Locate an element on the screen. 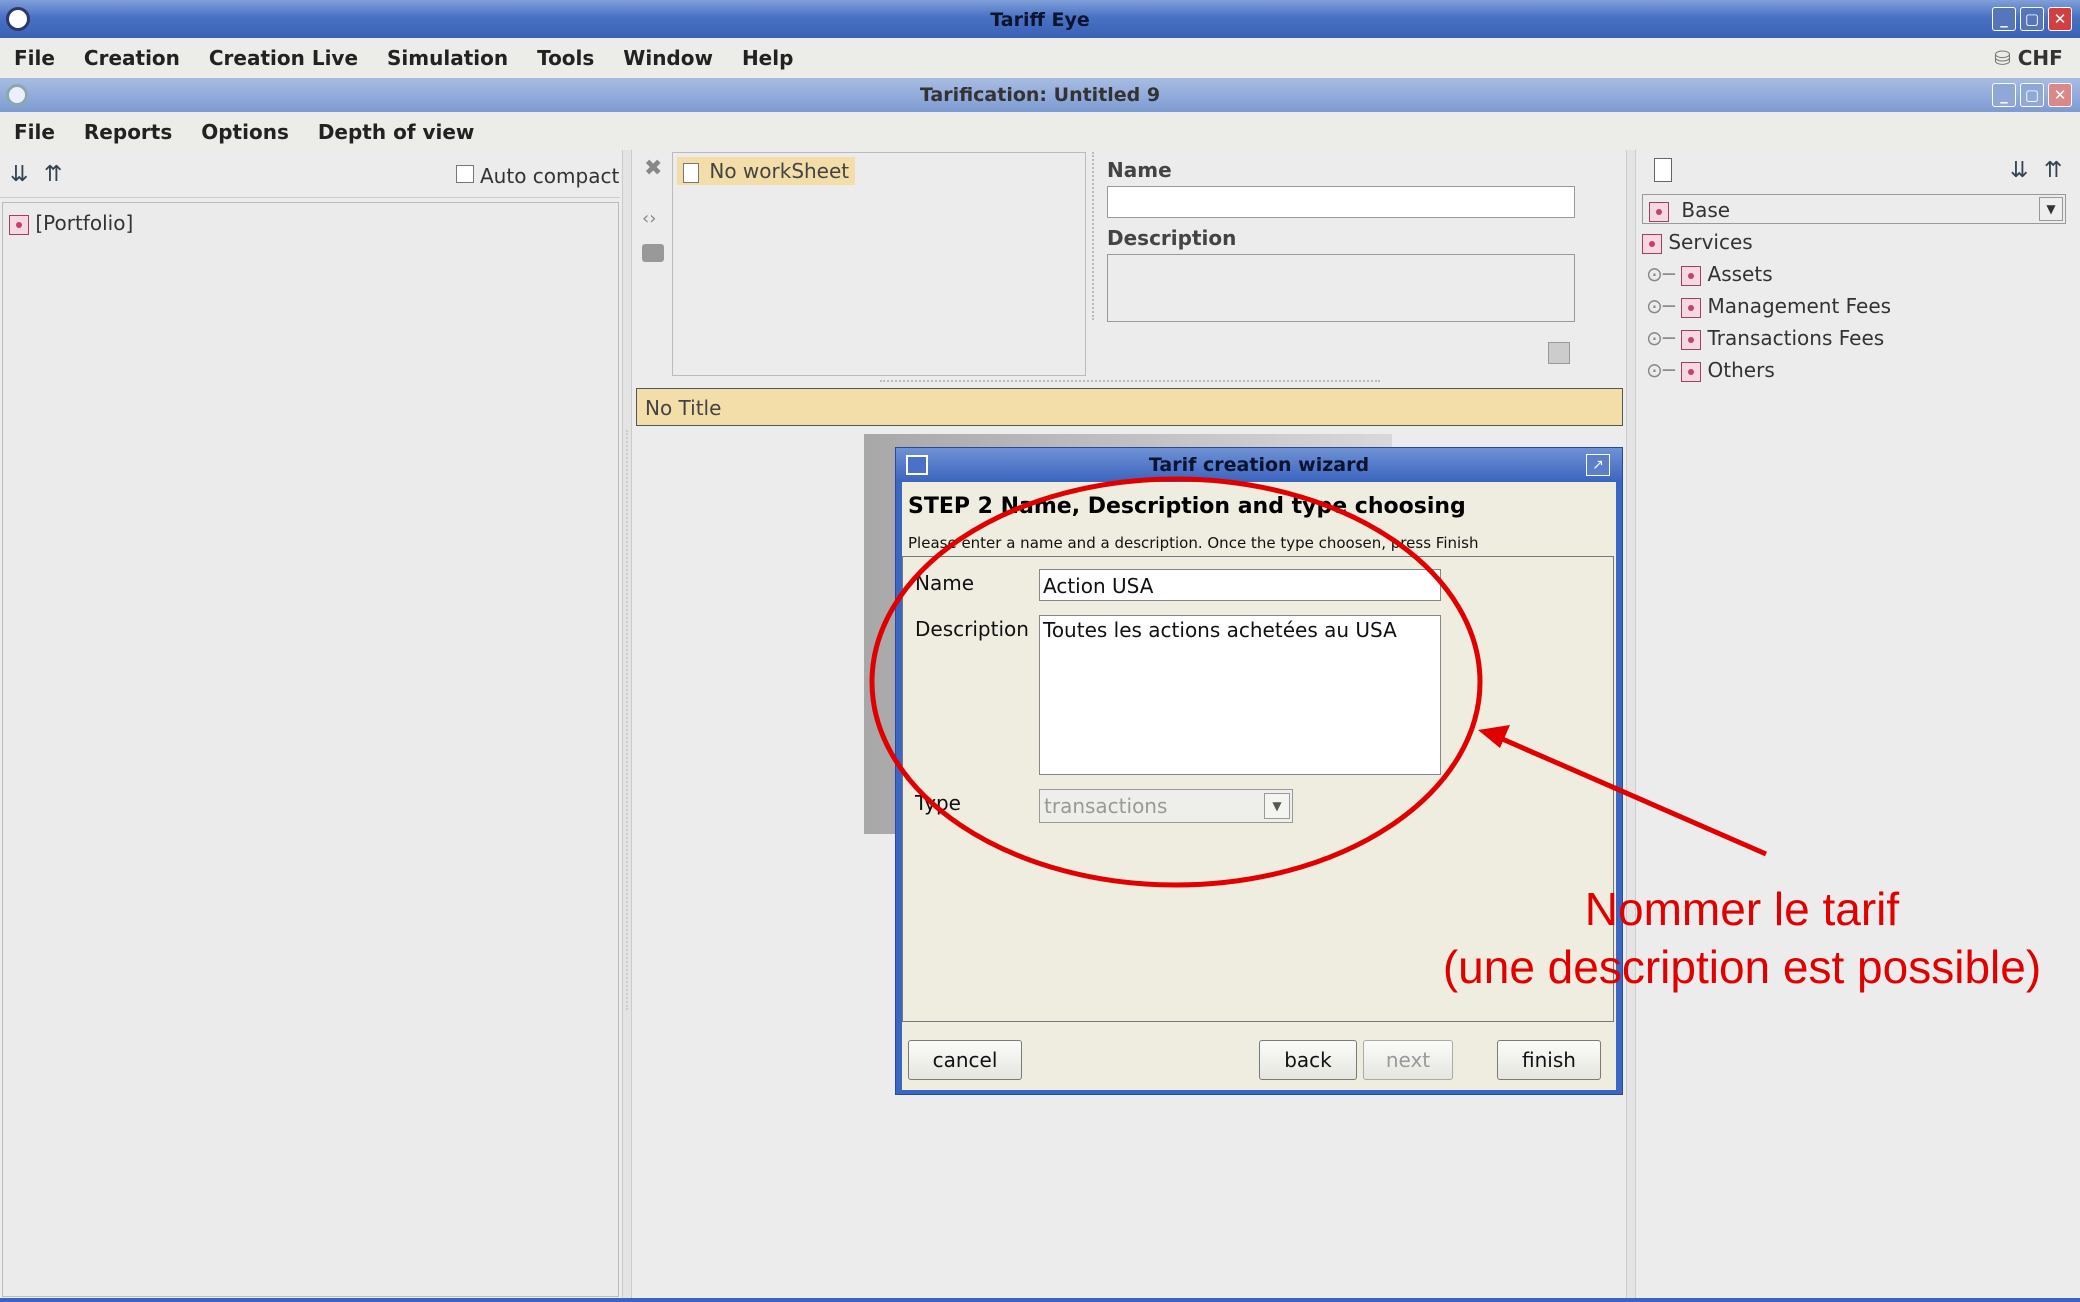 The height and width of the screenshot is (1302, 2080). annotation-arrow-line is located at coordinates (1633, 796).